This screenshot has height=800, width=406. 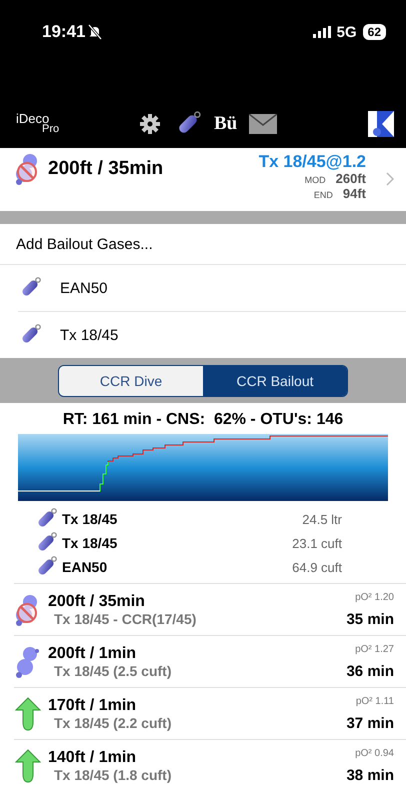 I want to click on gas-amount: 24.5 ltr, so click(x=321, y=519).